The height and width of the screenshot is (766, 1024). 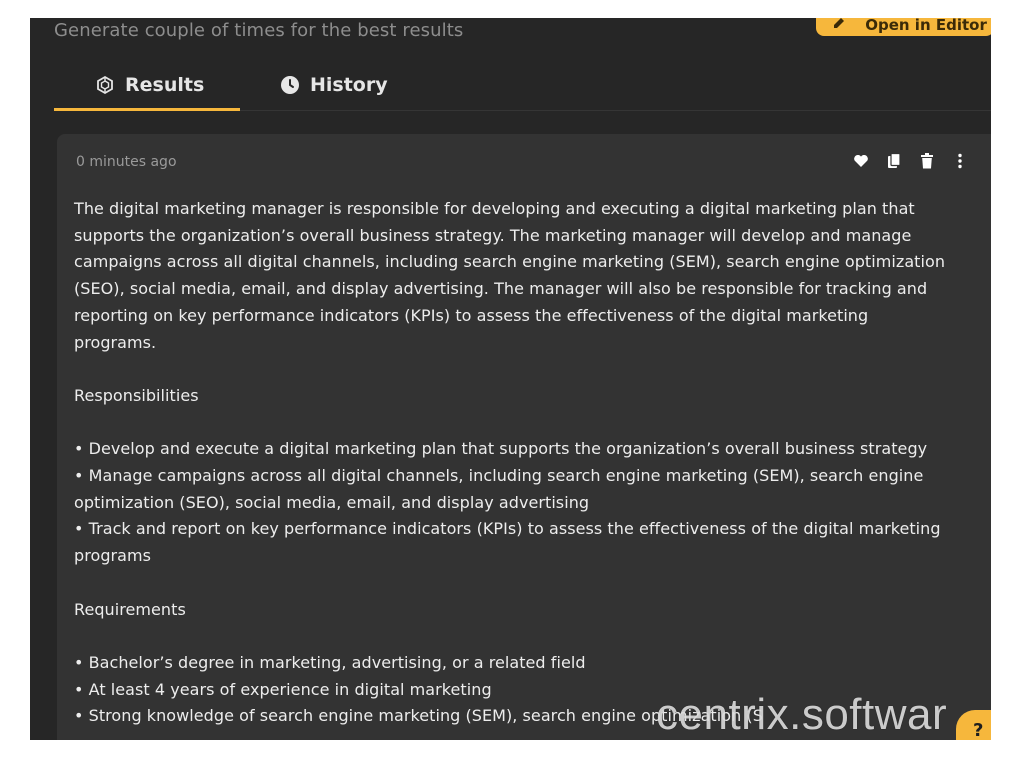 I want to click on edit-icon, so click(x=841, y=26).